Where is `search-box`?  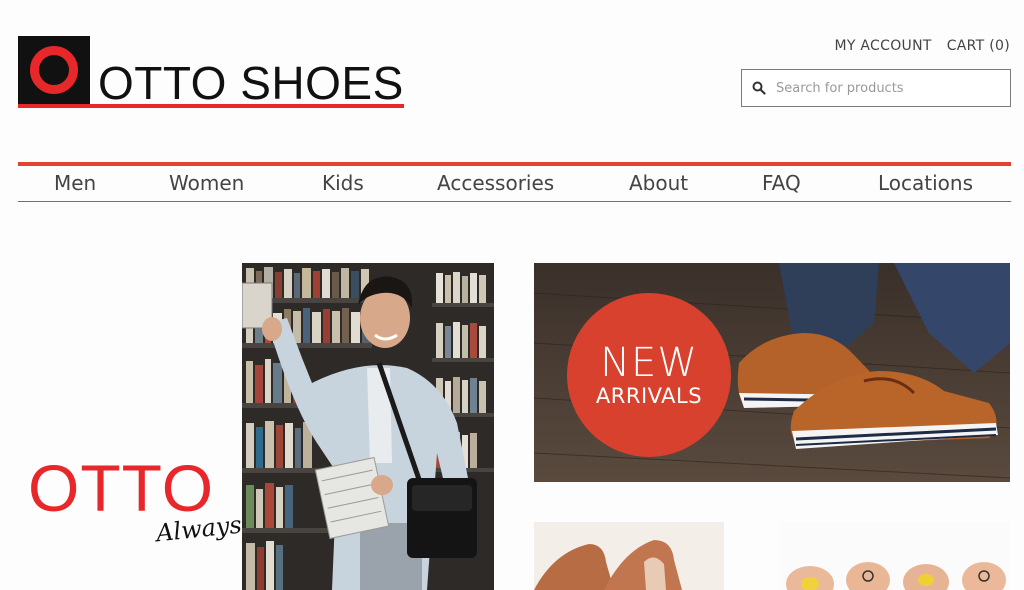
search-box is located at coordinates (876, 88).